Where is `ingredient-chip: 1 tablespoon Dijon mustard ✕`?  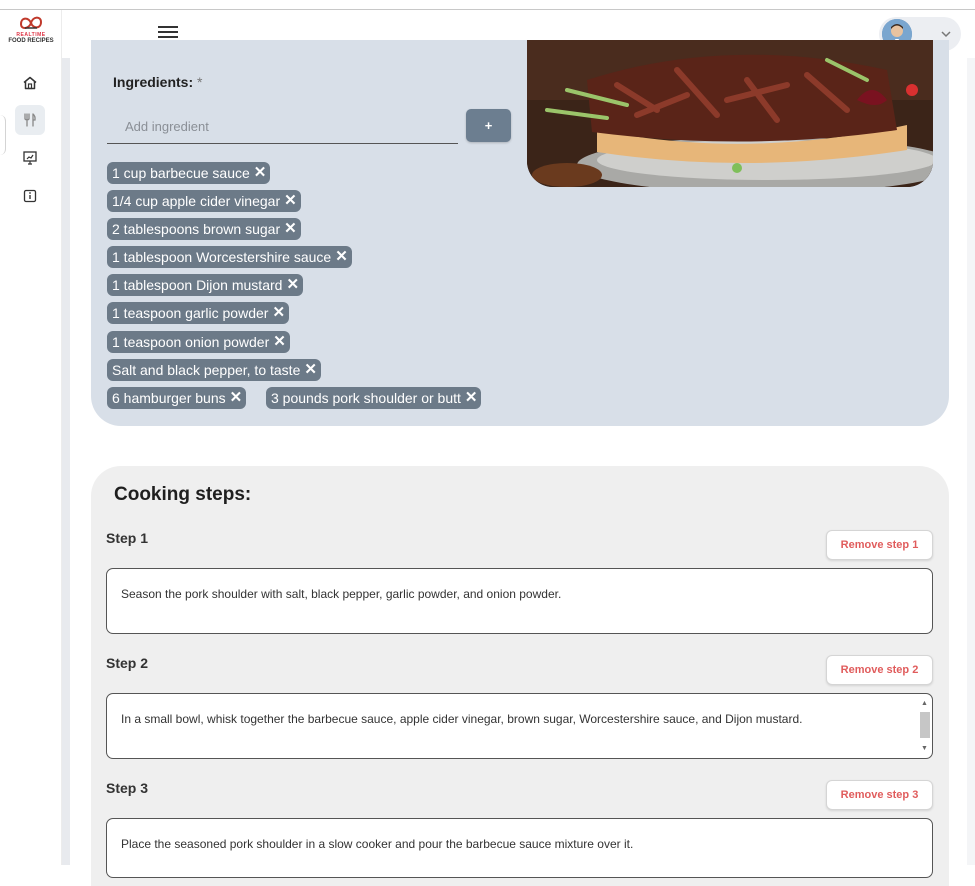
ingredient-chip: 1 tablespoon Dijon mustard ✕ is located at coordinates (205, 285).